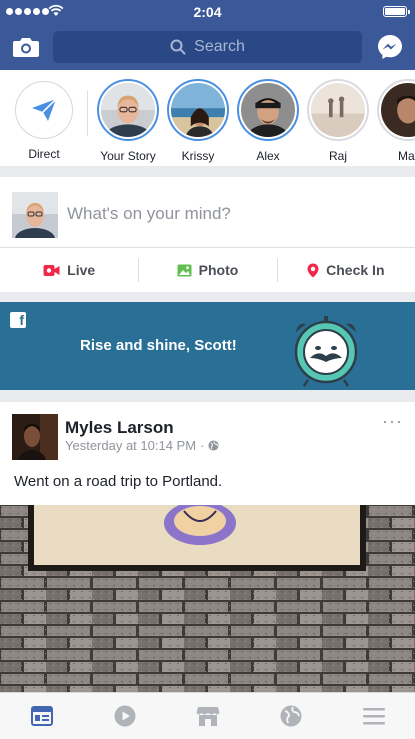  I want to click on check-in-button: Check In, so click(345, 270).